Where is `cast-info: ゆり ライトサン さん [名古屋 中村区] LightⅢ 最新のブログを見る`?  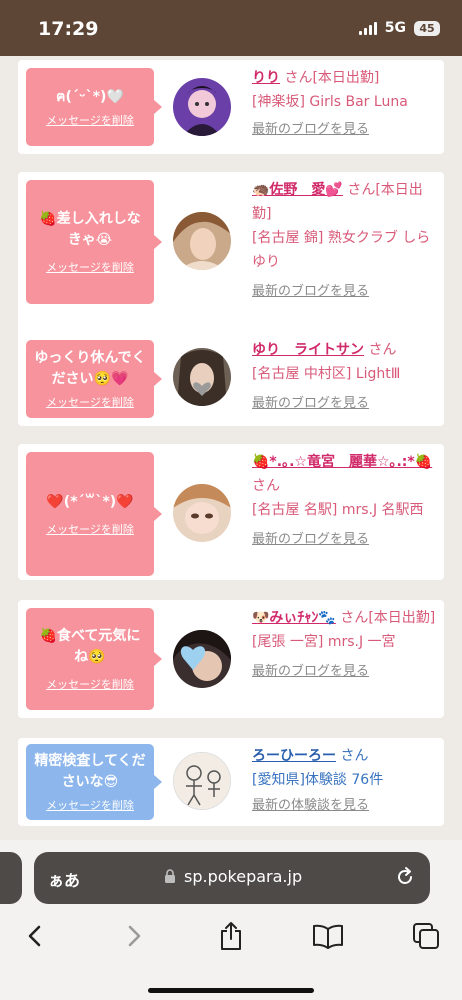 cast-info: ゆり ライトサン さん [名古屋 中村区] LightⅢ 最新のブログを見る is located at coordinates (345, 377).